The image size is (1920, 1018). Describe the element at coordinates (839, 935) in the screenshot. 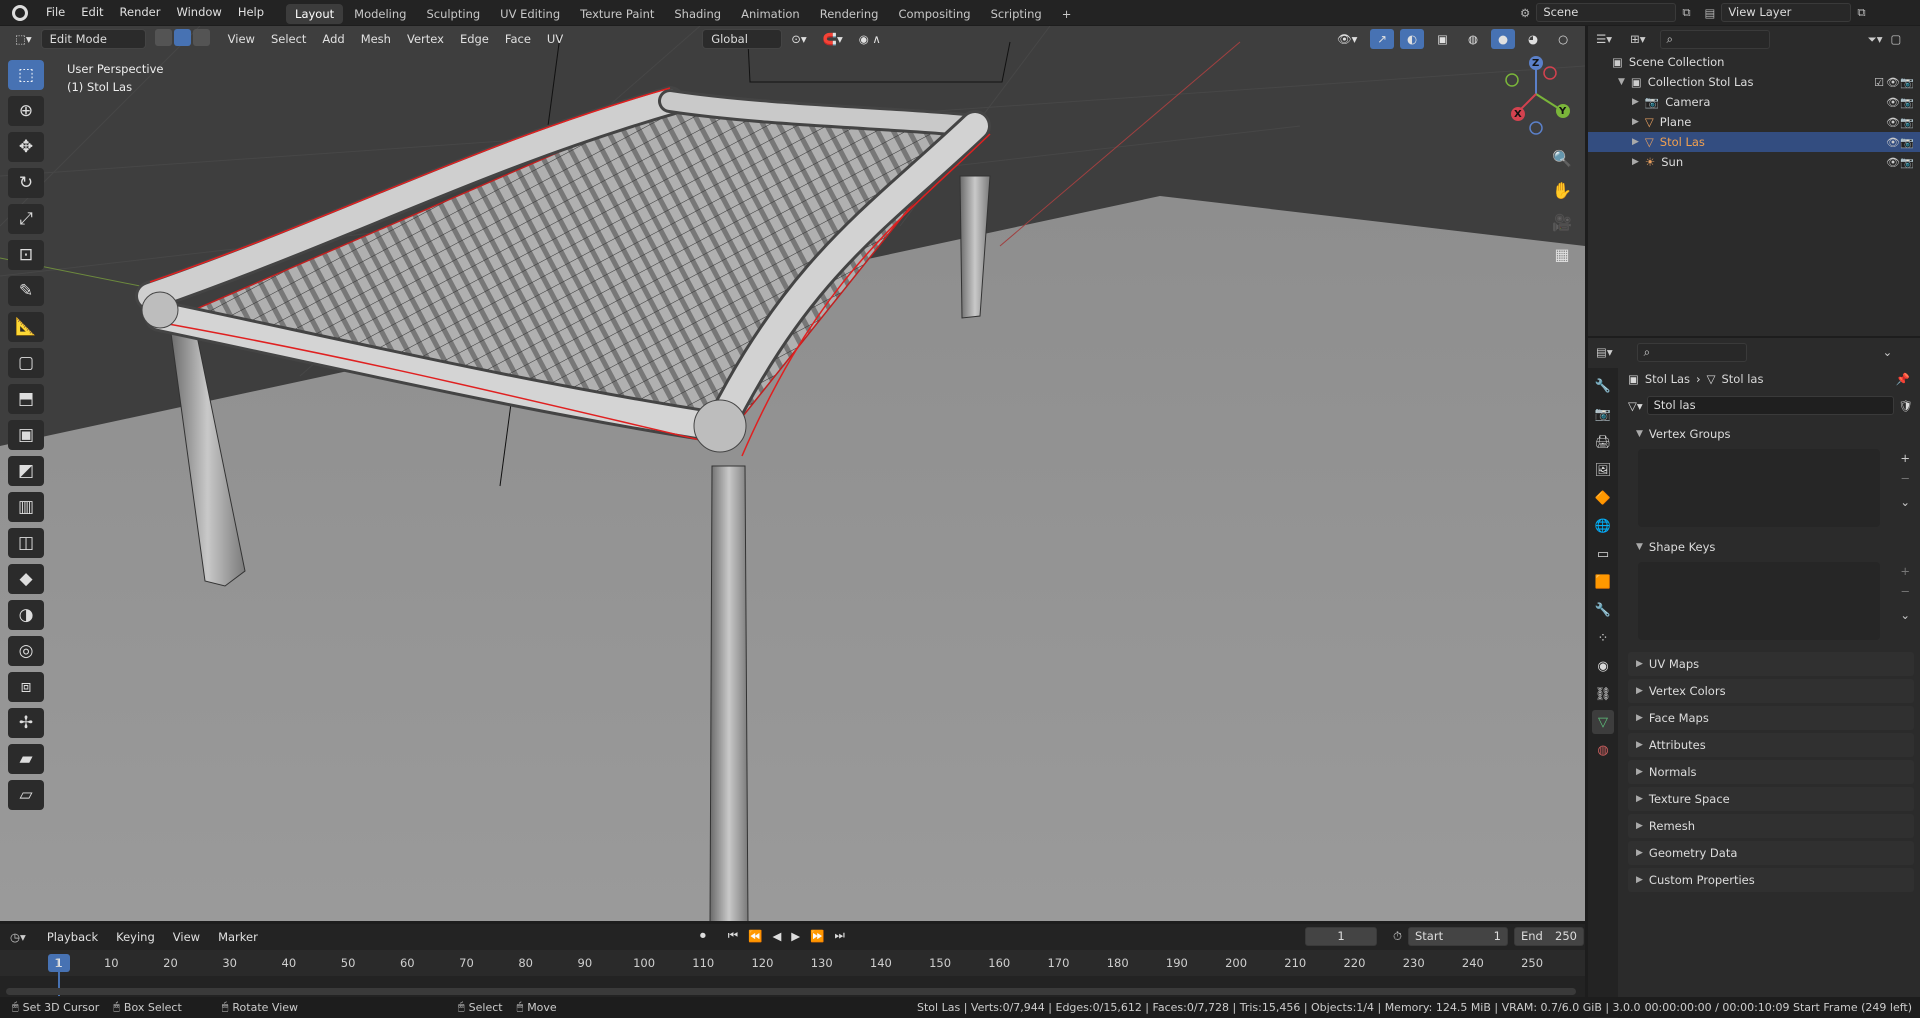

I see `jump-end-icon: ⏭` at that location.